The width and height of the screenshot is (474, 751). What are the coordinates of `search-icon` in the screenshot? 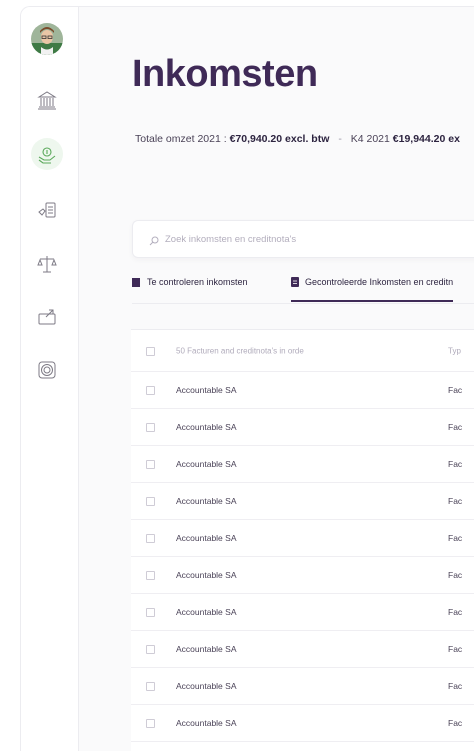 It's located at (154, 242).